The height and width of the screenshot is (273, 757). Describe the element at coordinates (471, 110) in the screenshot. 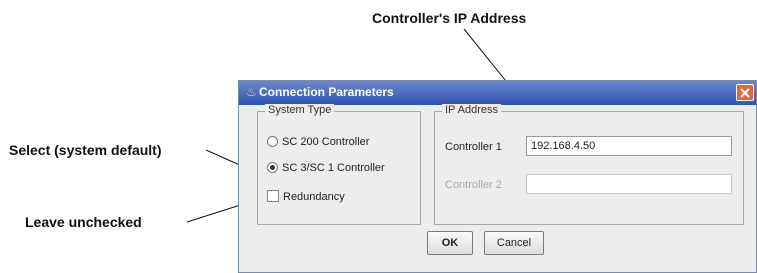

I see `ip-address-legend: IP Address` at that location.